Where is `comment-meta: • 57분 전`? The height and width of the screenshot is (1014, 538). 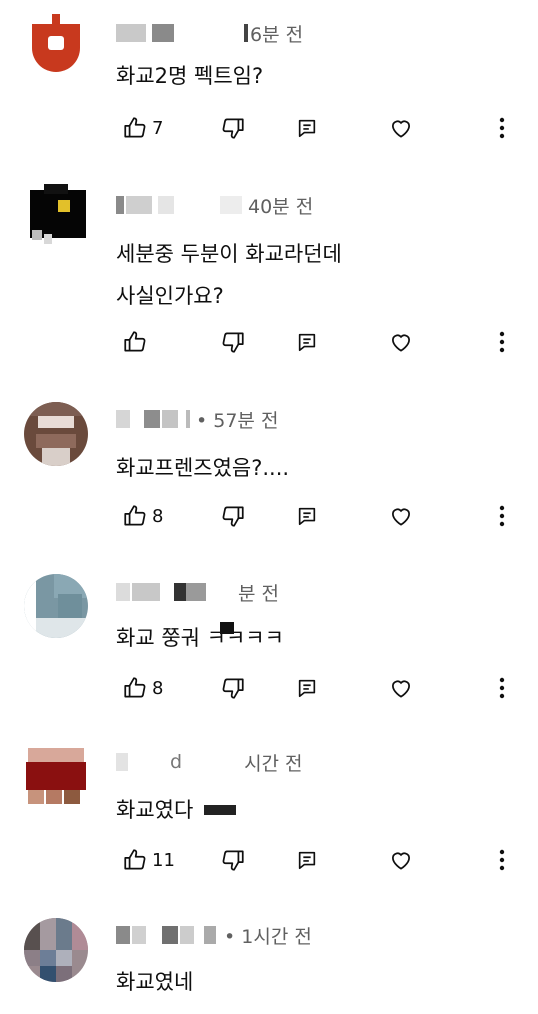 comment-meta: • 57분 전 is located at coordinates (197, 419).